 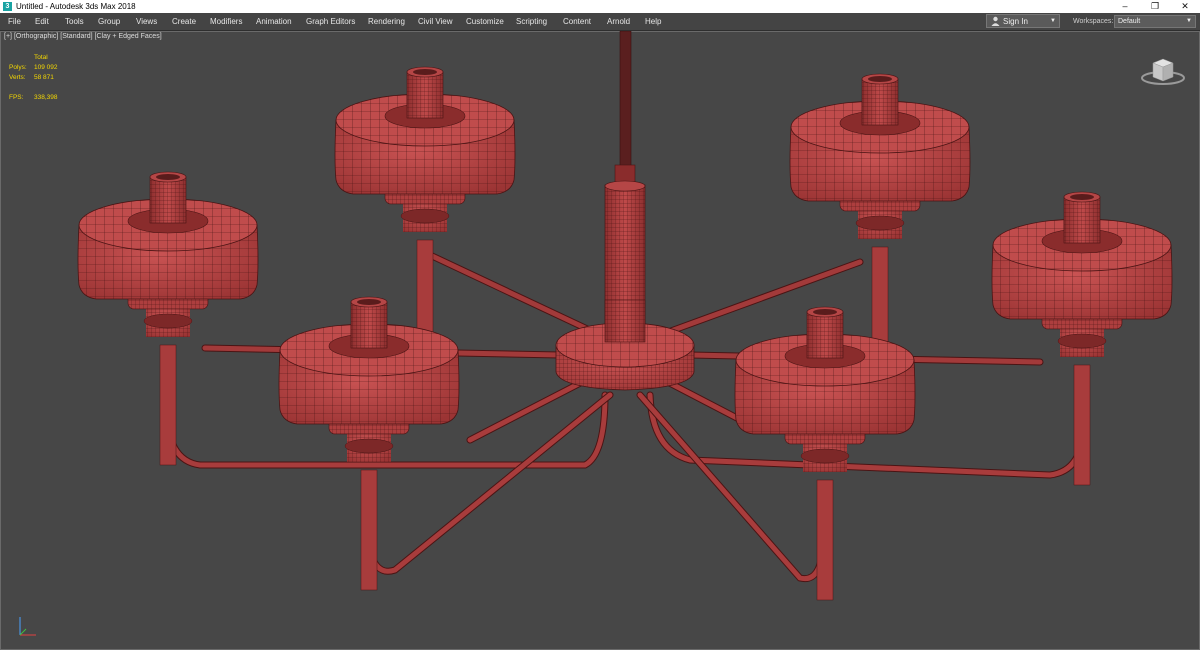 I want to click on menu-help: Help, so click(x=653, y=21).